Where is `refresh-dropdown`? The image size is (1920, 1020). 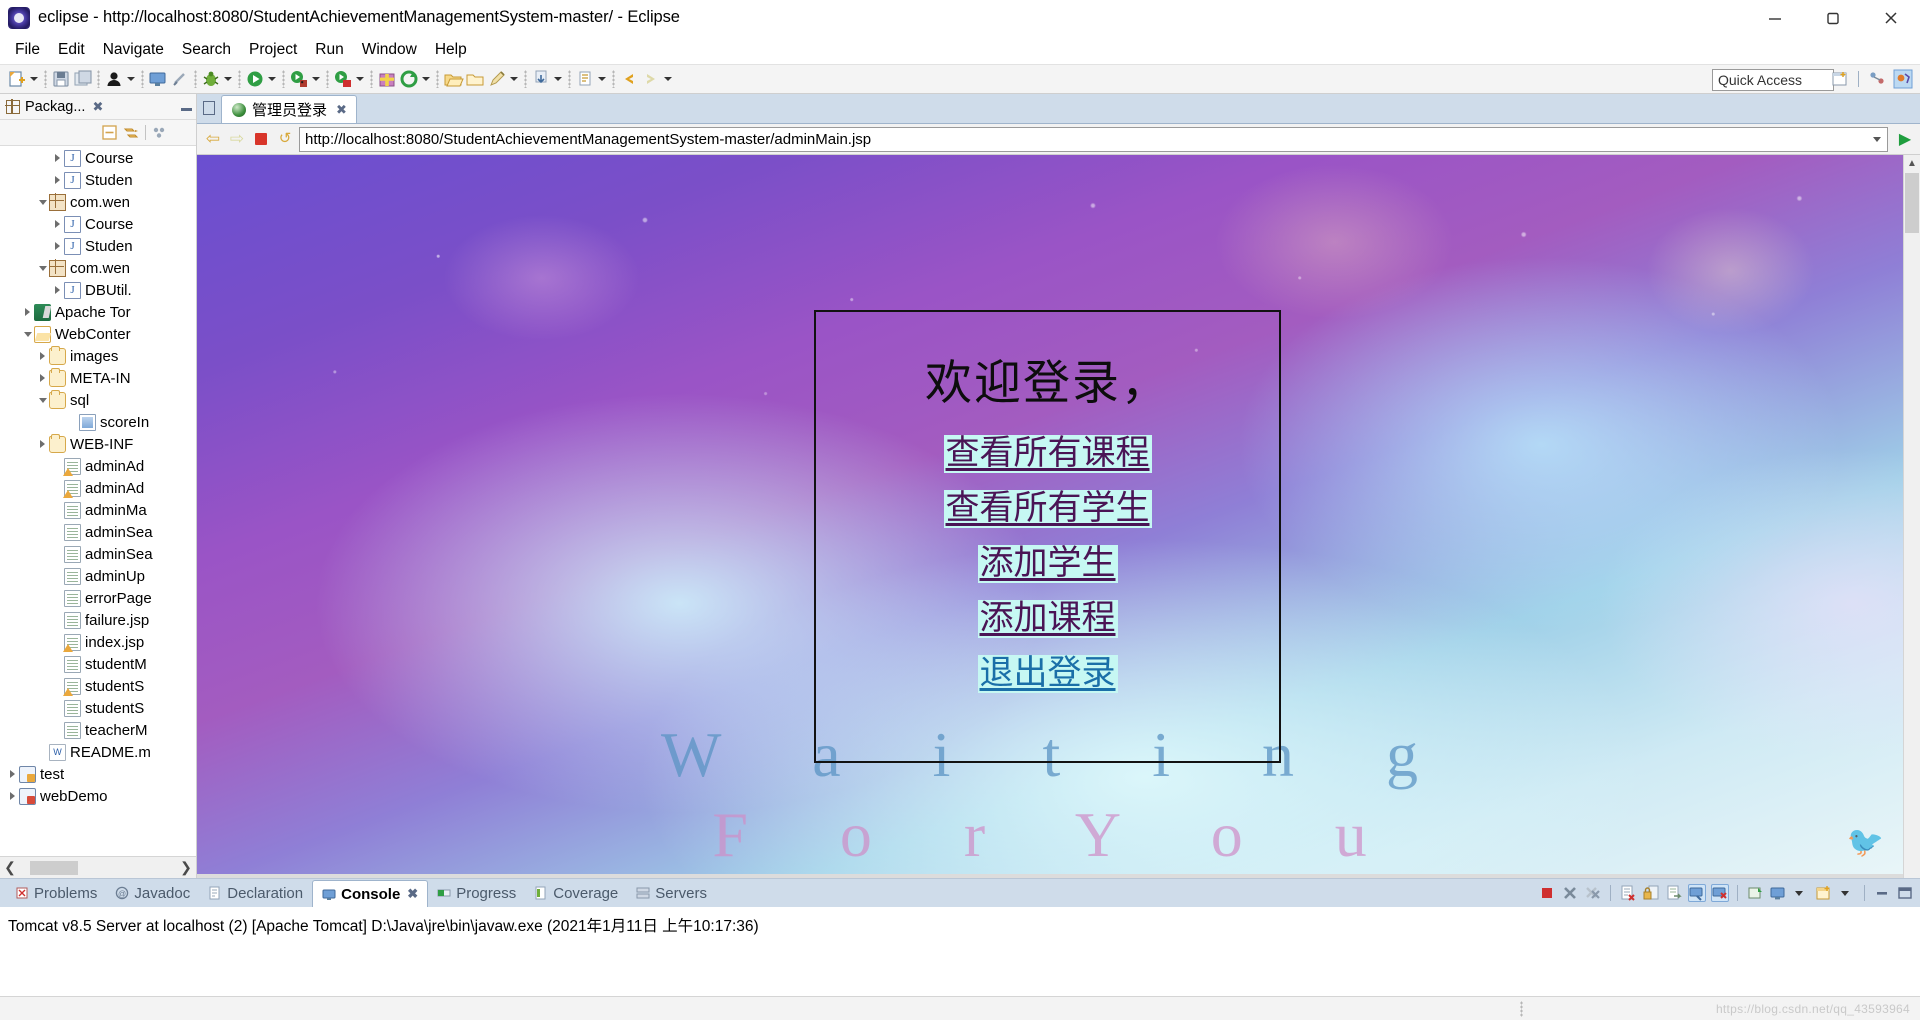
refresh-dropdown is located at coordinates (425, 79).